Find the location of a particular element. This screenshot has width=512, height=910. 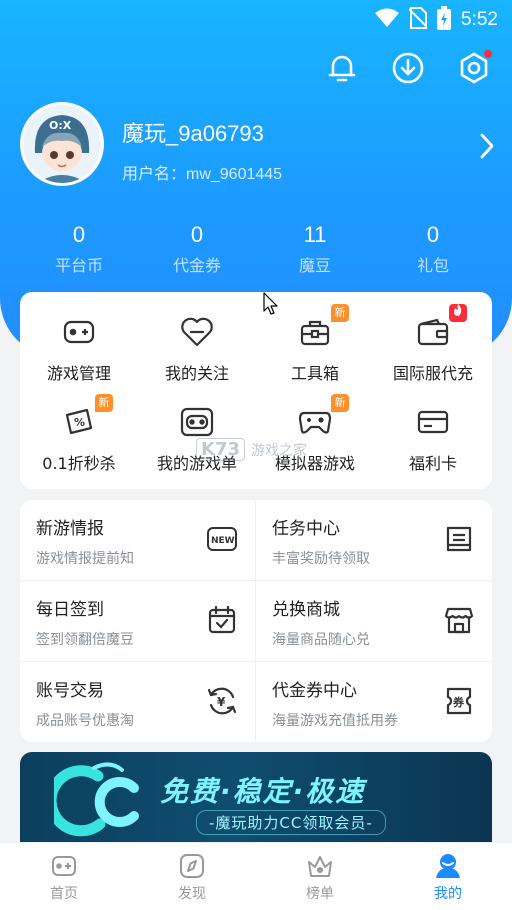

discount-icon: % 新 is located at coordinates (86, 418).